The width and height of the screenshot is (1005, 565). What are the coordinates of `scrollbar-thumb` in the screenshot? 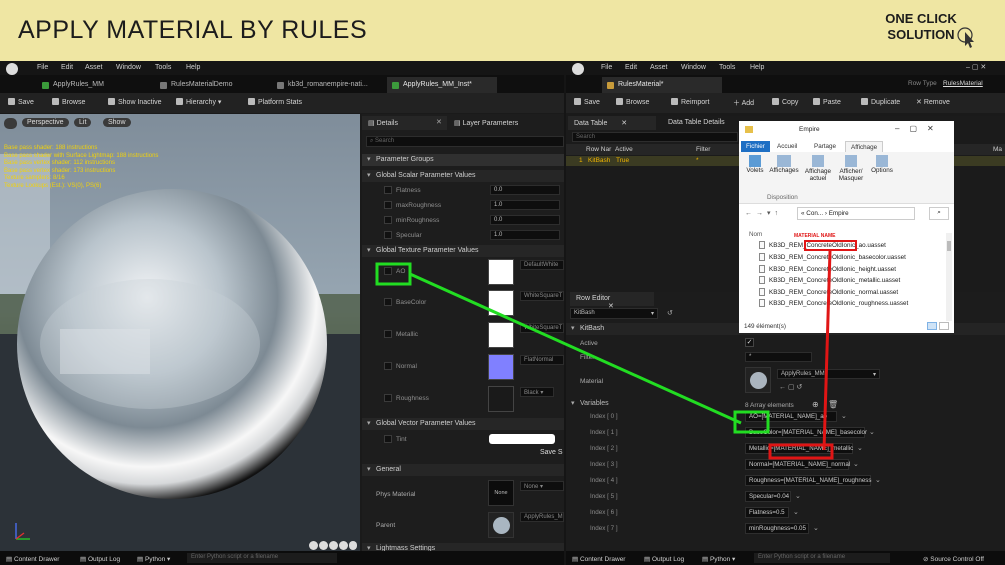 It's located at (949, 246).